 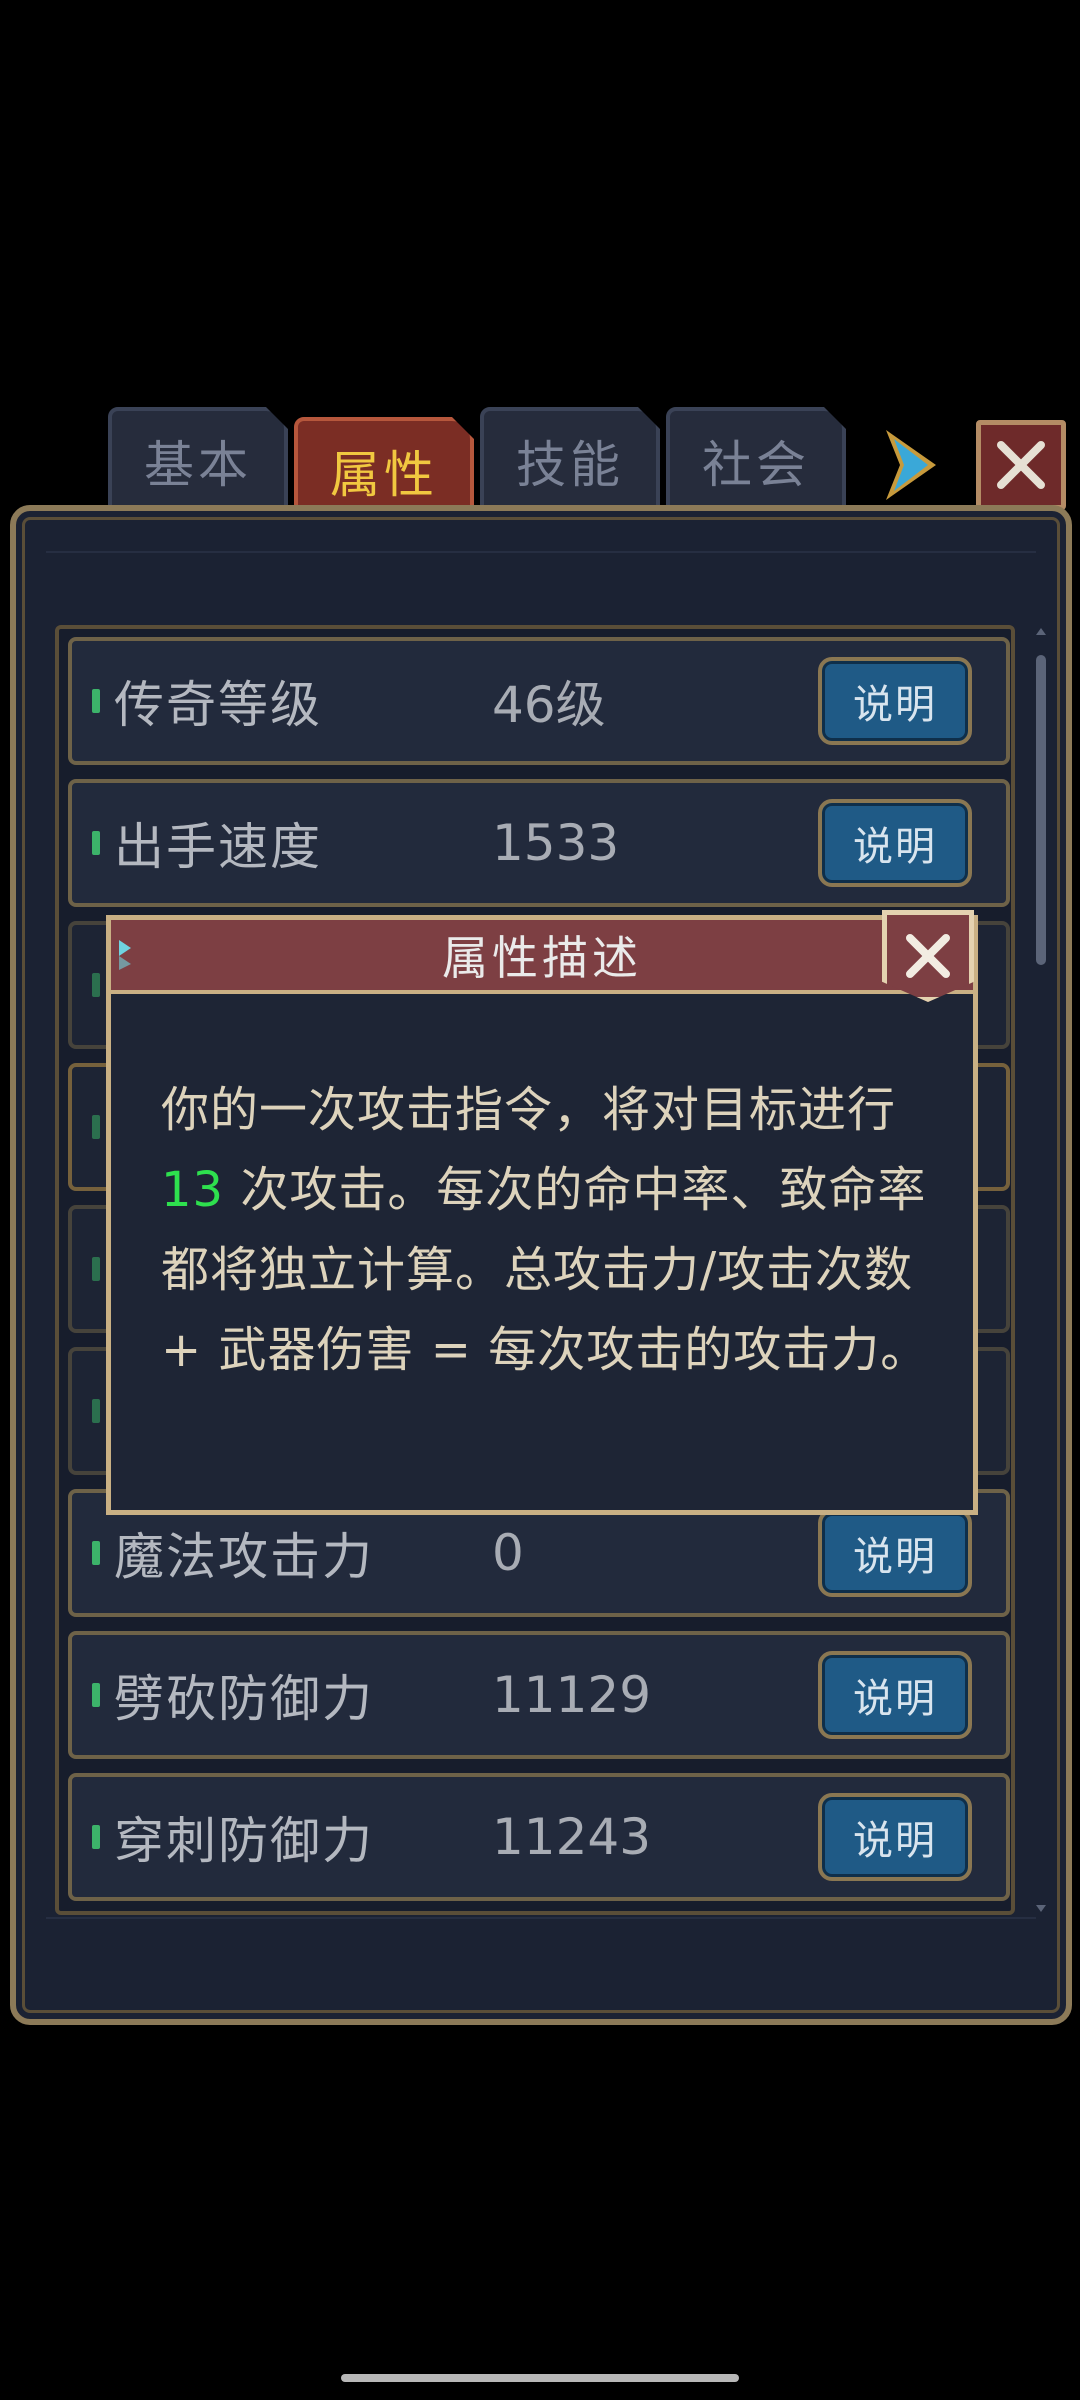 What do you see at coordinates (193, 1190) in the screenshot?
I see `attack-count-value: 13` at bounding box center [193, 1190].